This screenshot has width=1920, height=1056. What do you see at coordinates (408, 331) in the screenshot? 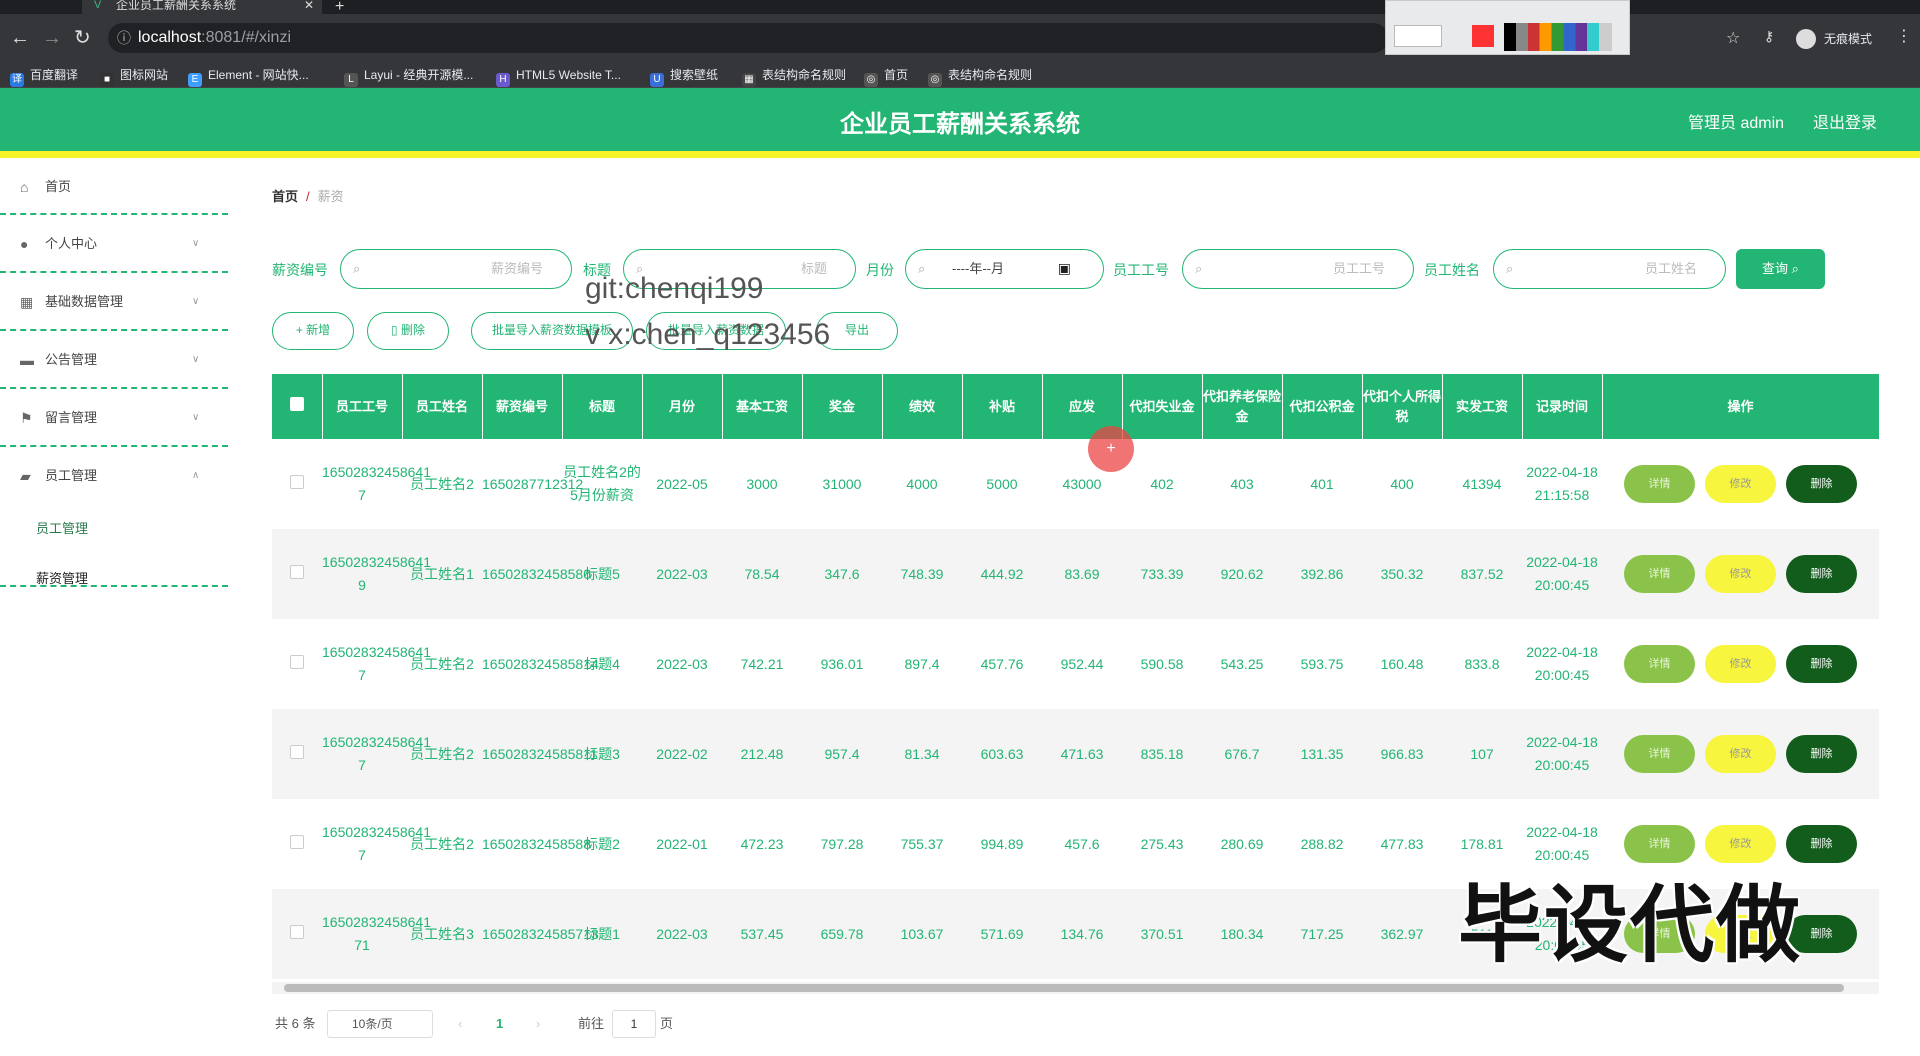
I see `delete-button: ▯ 删除` at bounding box center [408, 331].